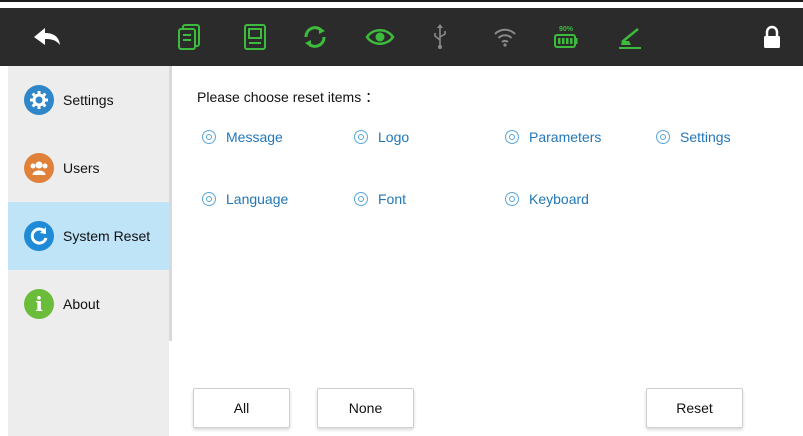  What do you see at coordinates (39, 100) in the screenshot?
I see `gear-icon` at bounding box center [39, 100].